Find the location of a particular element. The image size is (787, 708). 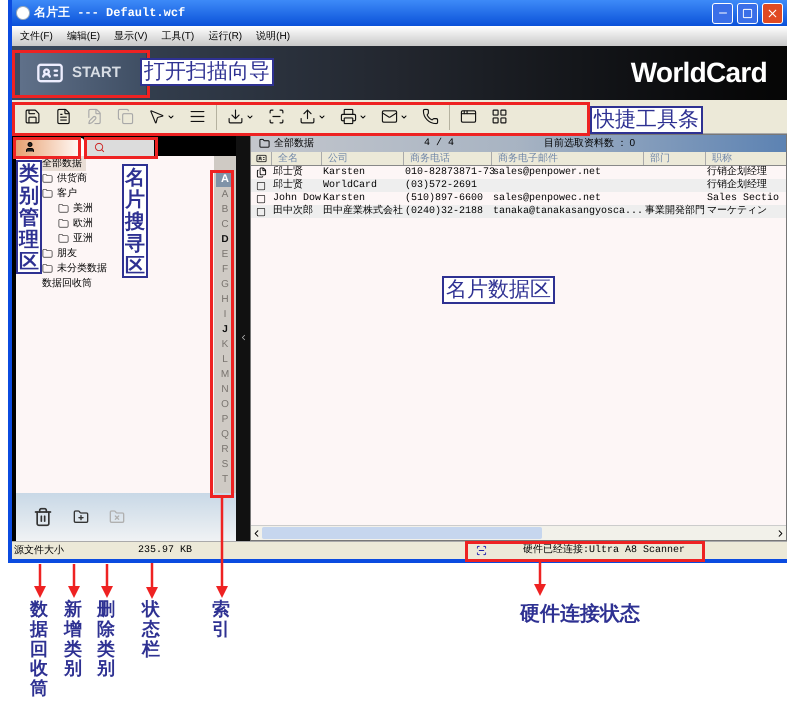

recycle-bin-button is located at coordinates (43, 517).